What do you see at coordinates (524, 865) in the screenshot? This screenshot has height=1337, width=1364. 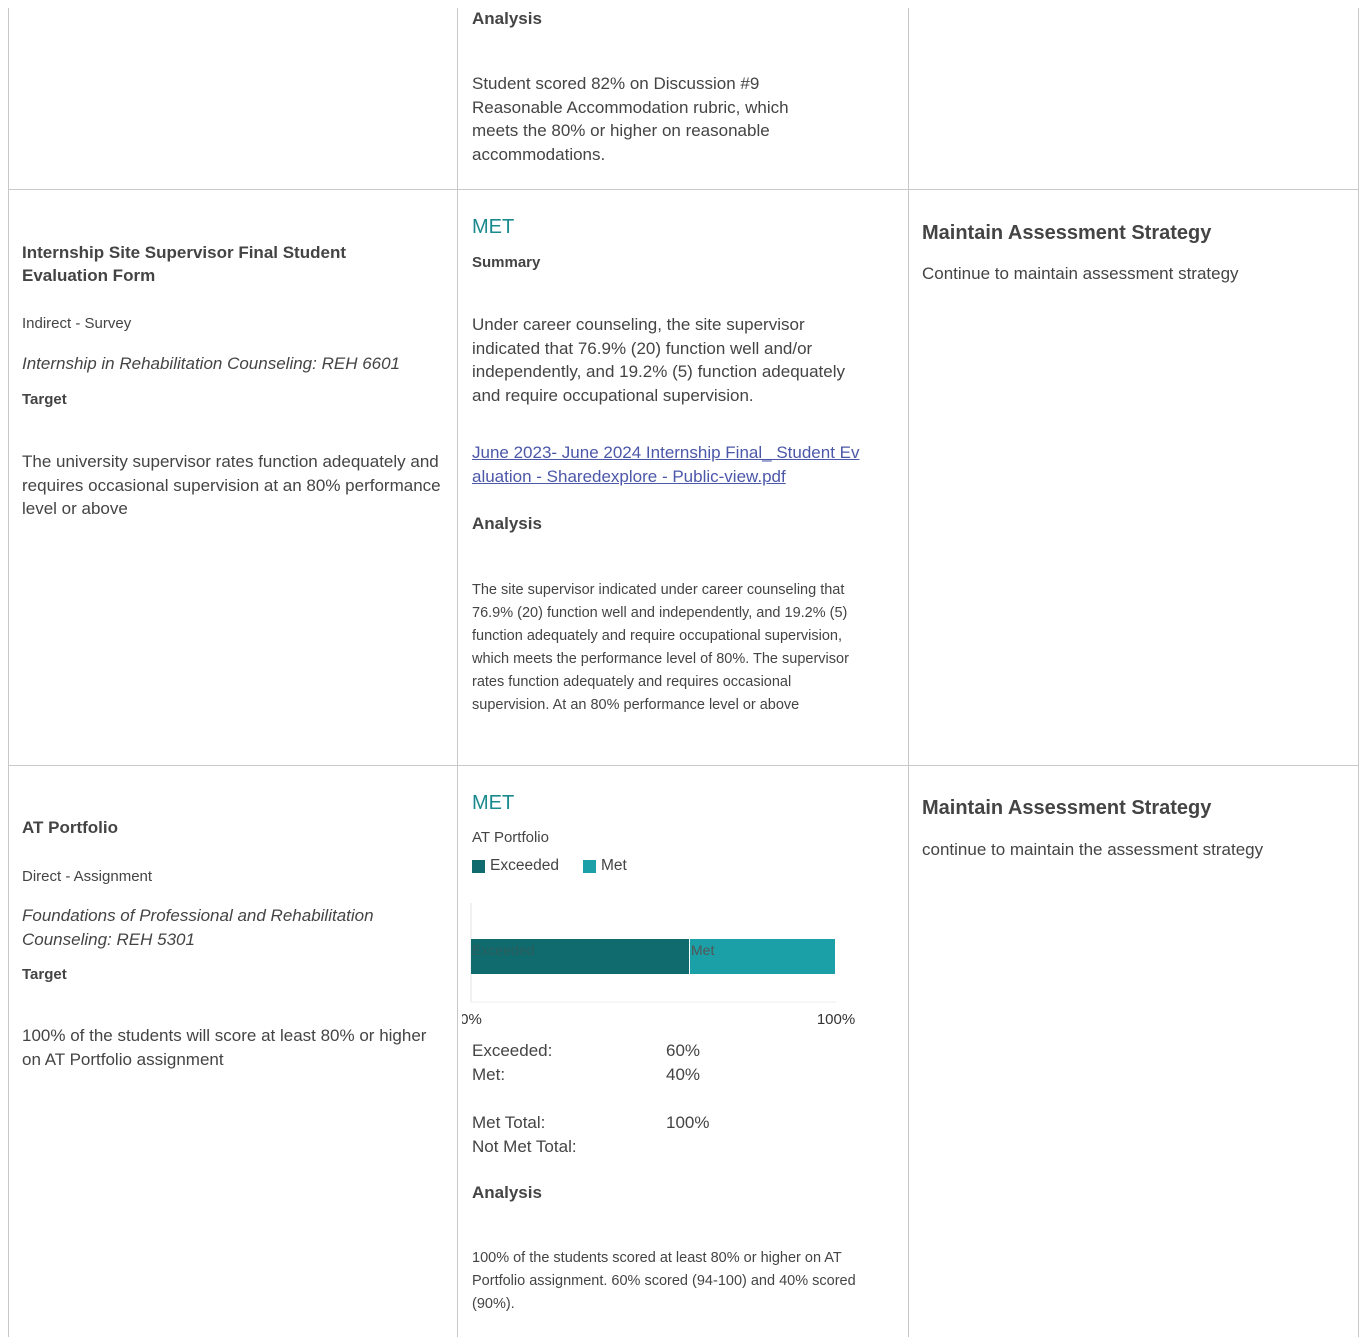 I see `legend-label-exceeded: Exceeded` at bounding box center [524, 865].